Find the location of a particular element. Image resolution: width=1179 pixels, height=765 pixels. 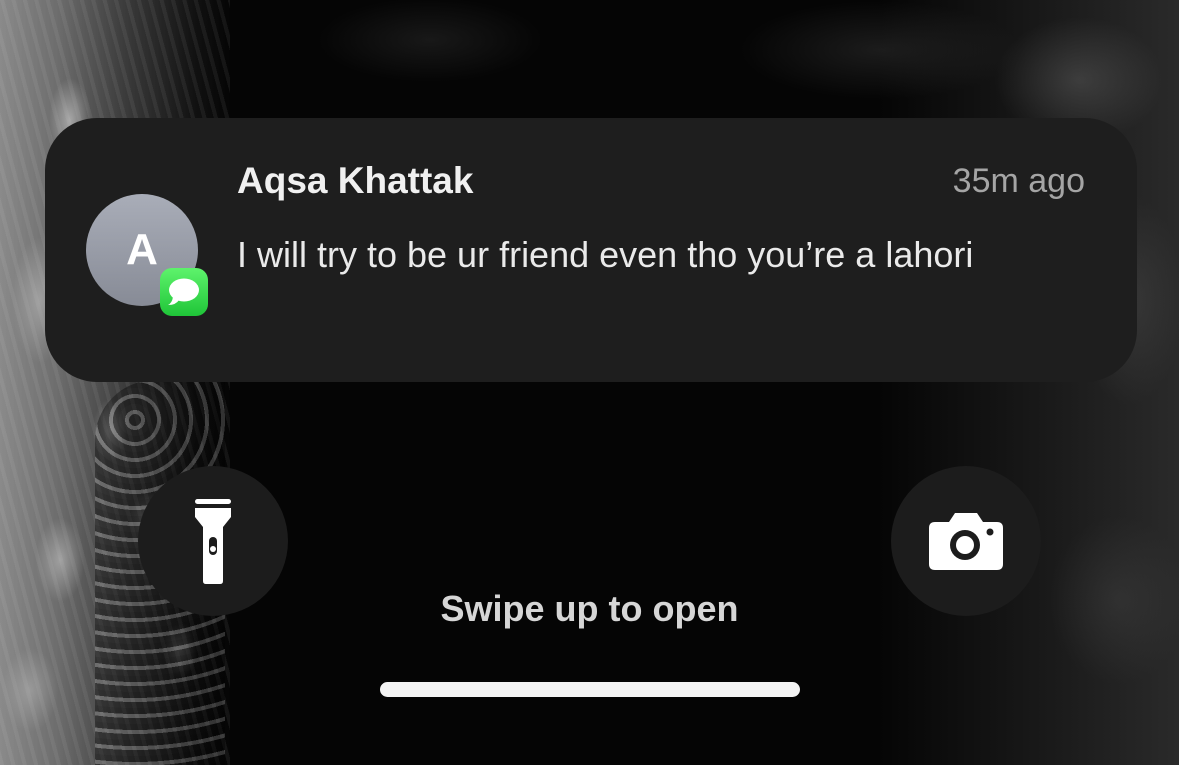

swipe-hint: Swipe up to open is located at coordinates (589, 608).